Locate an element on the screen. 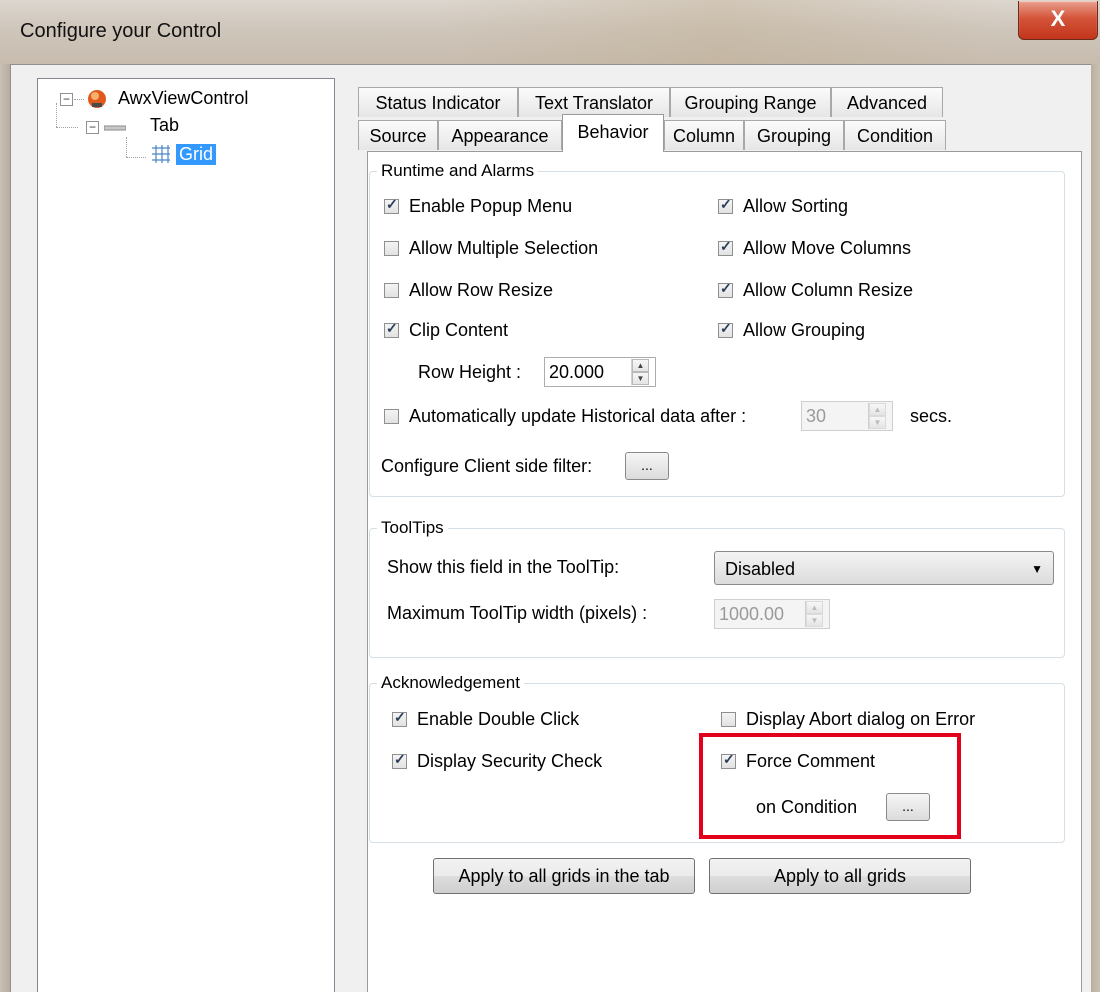 Image resolution: width=1100 pixels, height=992 pixels. apply-to-all-grids-button: Apply to all grids is located at coordinates (840, 876).